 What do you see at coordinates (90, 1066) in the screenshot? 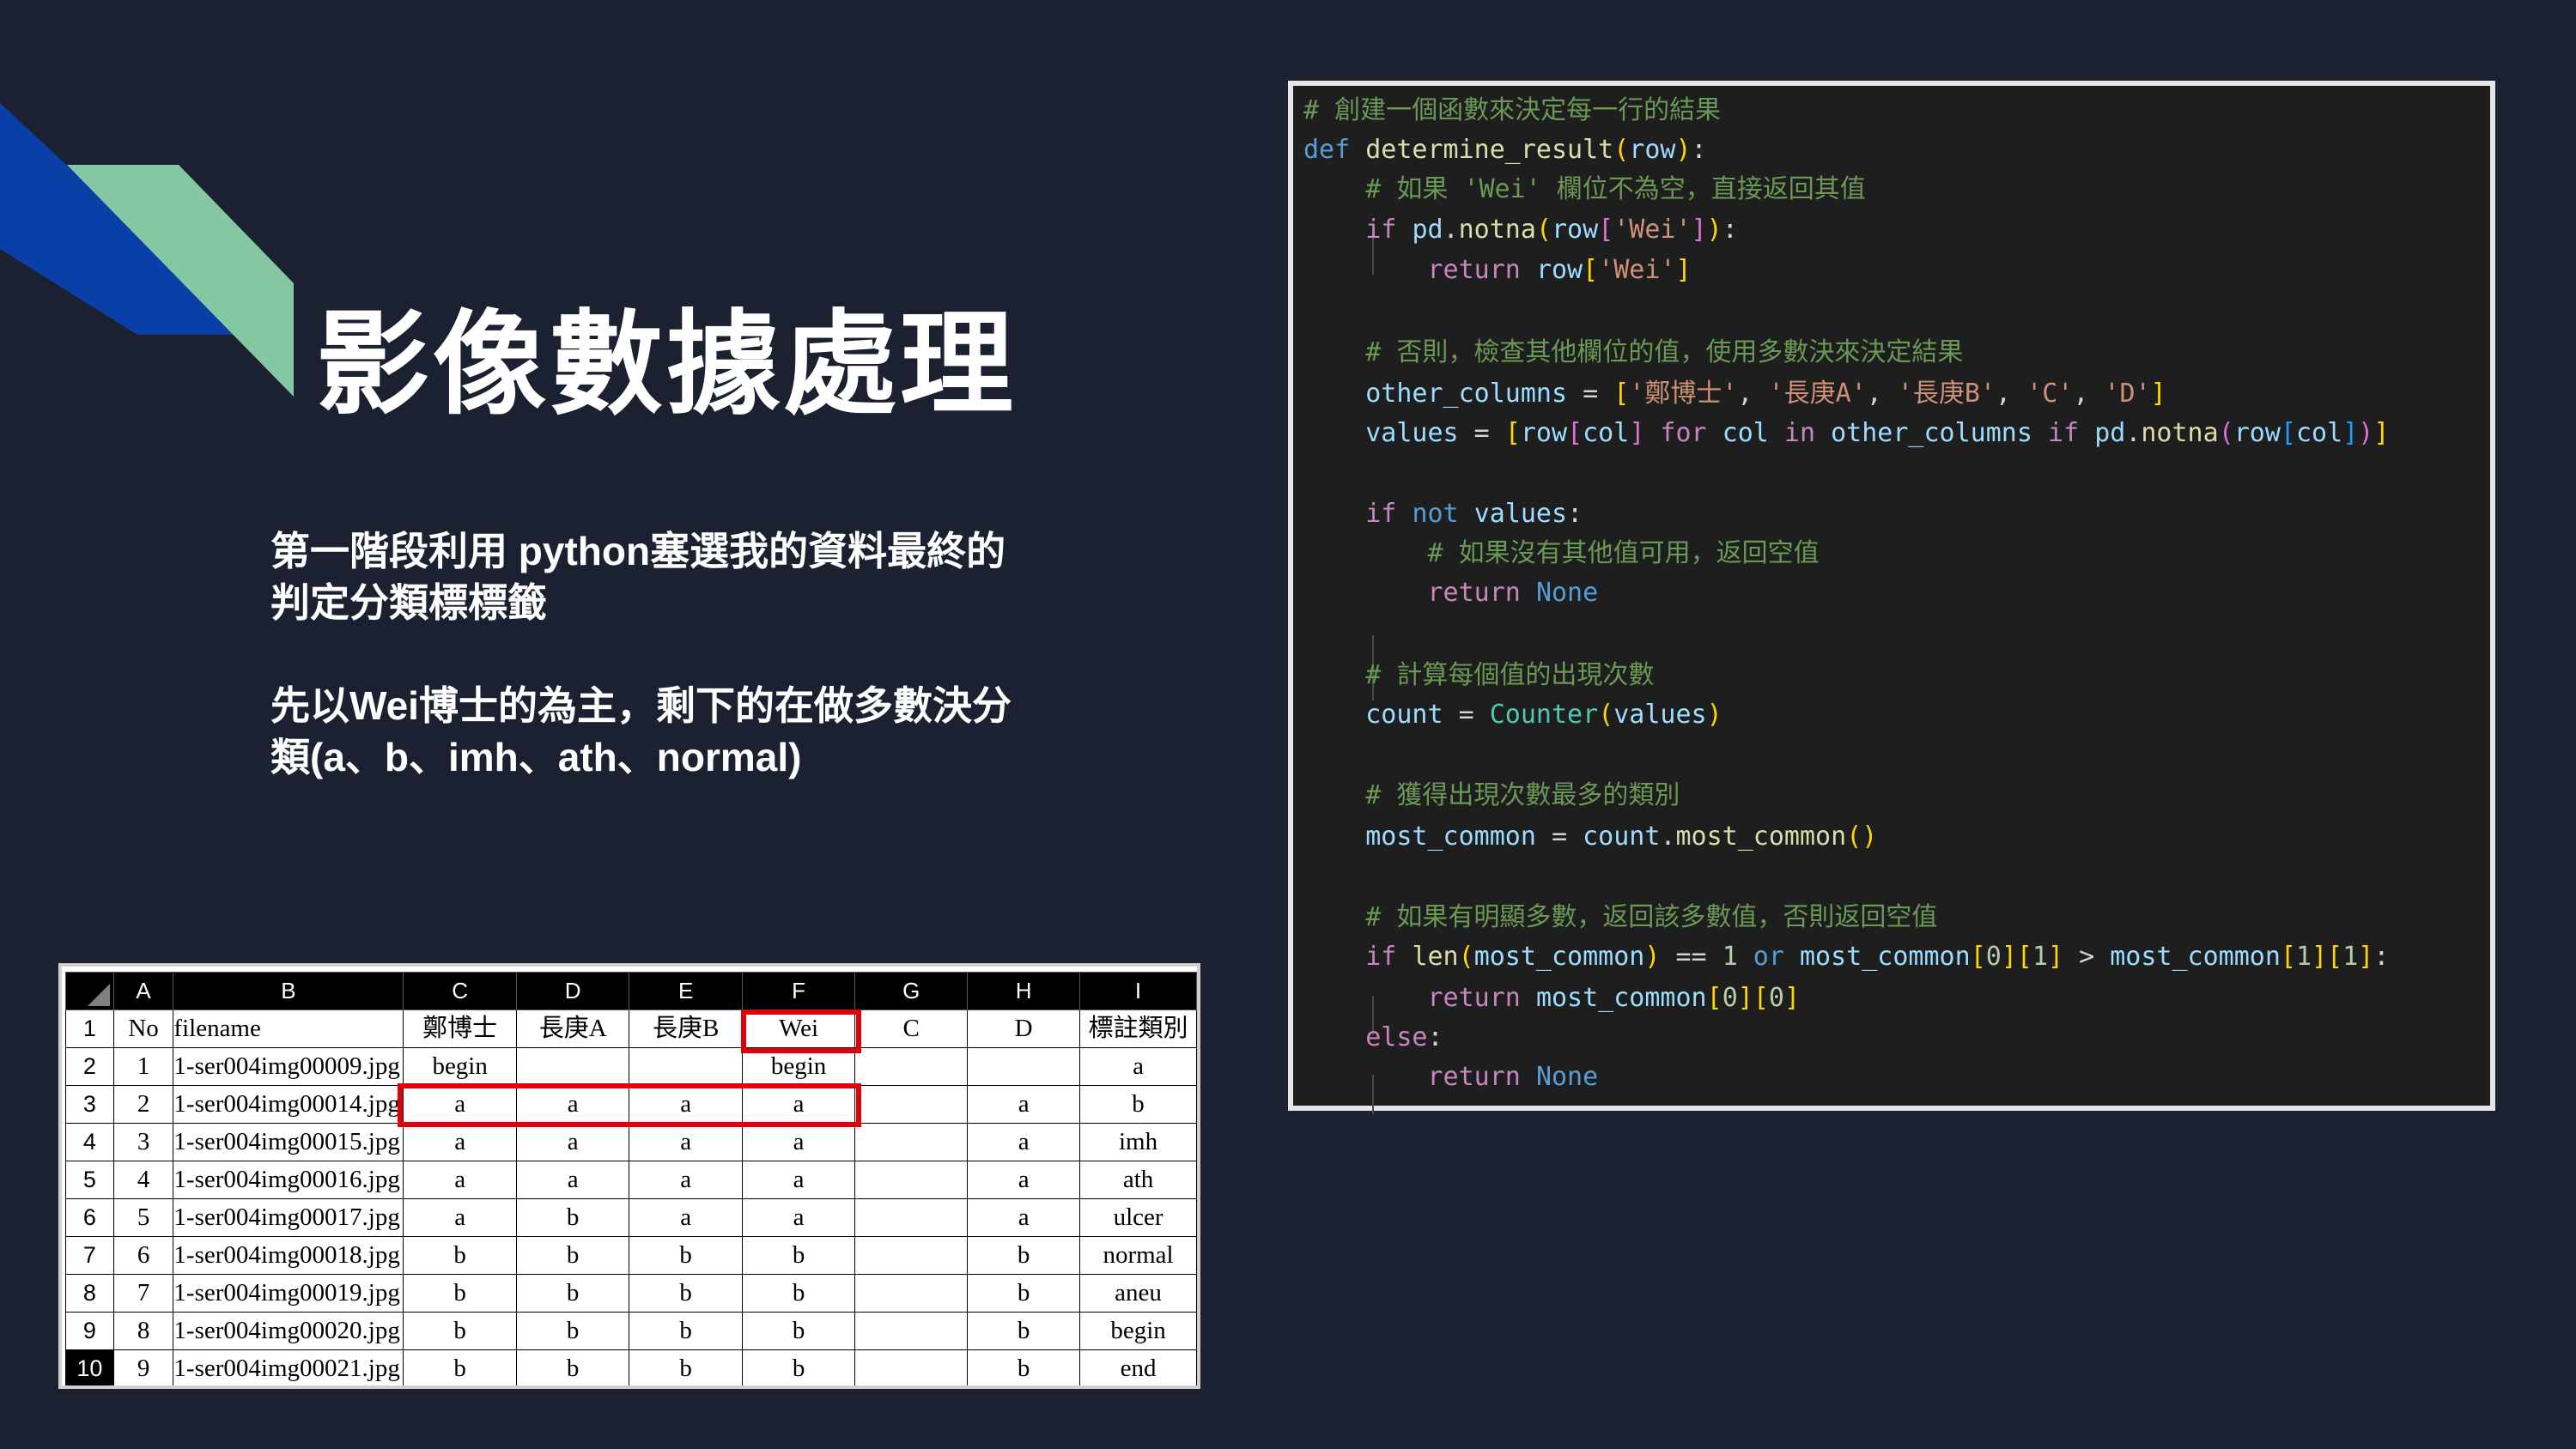
I see `row-number: 2` at bounding box center [90, 1066].